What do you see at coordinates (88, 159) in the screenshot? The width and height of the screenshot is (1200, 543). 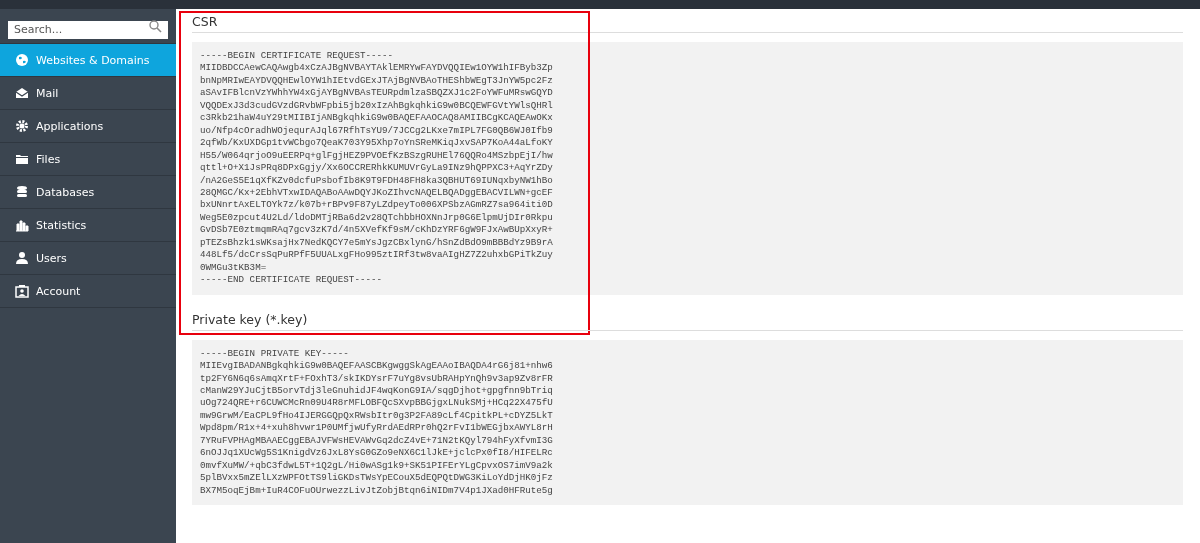 I see `sidebar-item: Files` at bounding box center [88, 159].